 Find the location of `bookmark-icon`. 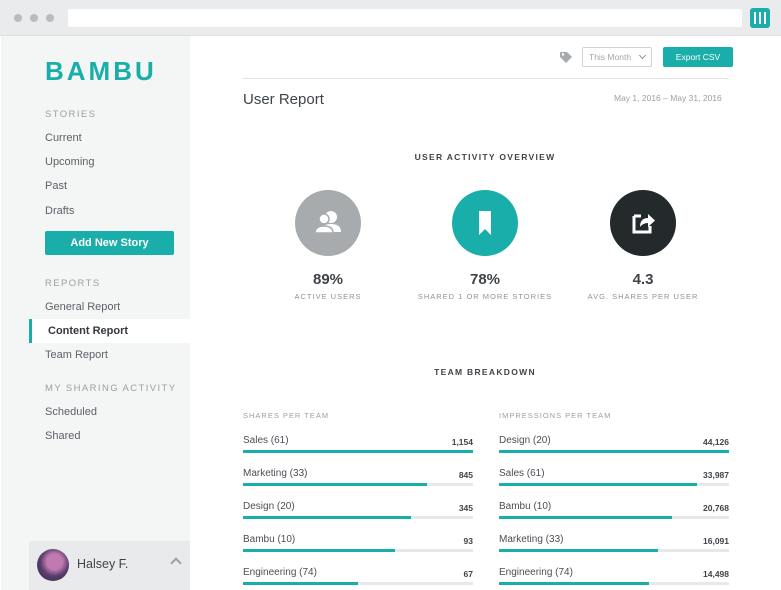

bookmark-icon is located at coordinates (485, 223).